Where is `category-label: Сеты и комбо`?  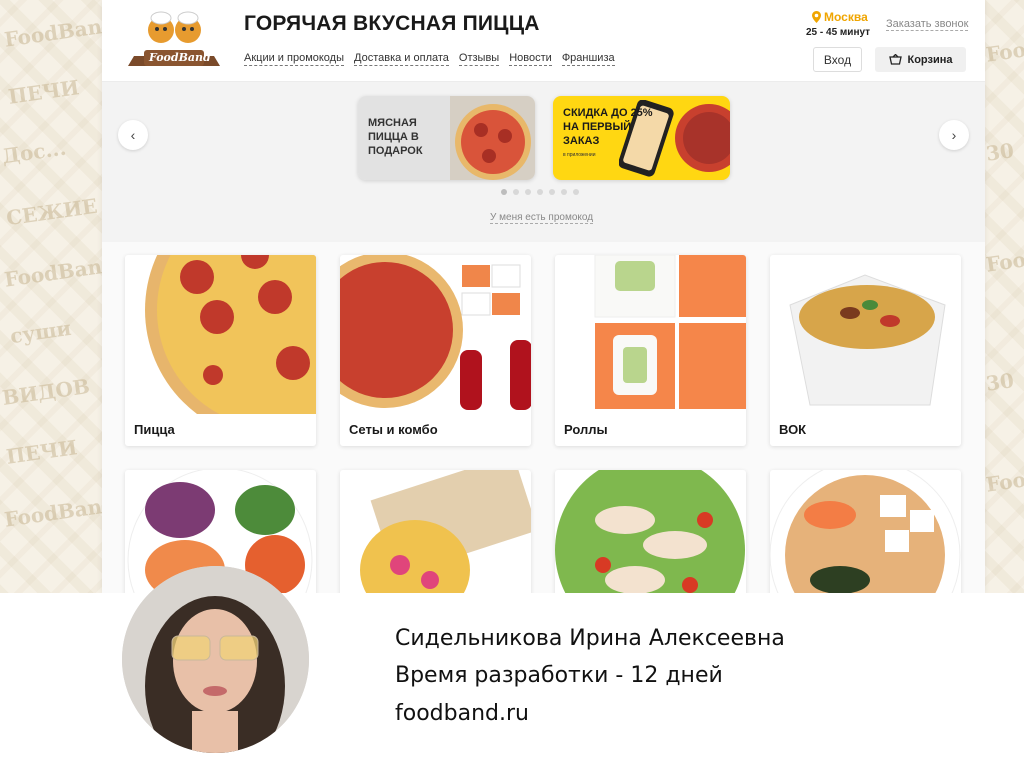 category-label: Сеты и комбо is located at coordinates (393, 429).